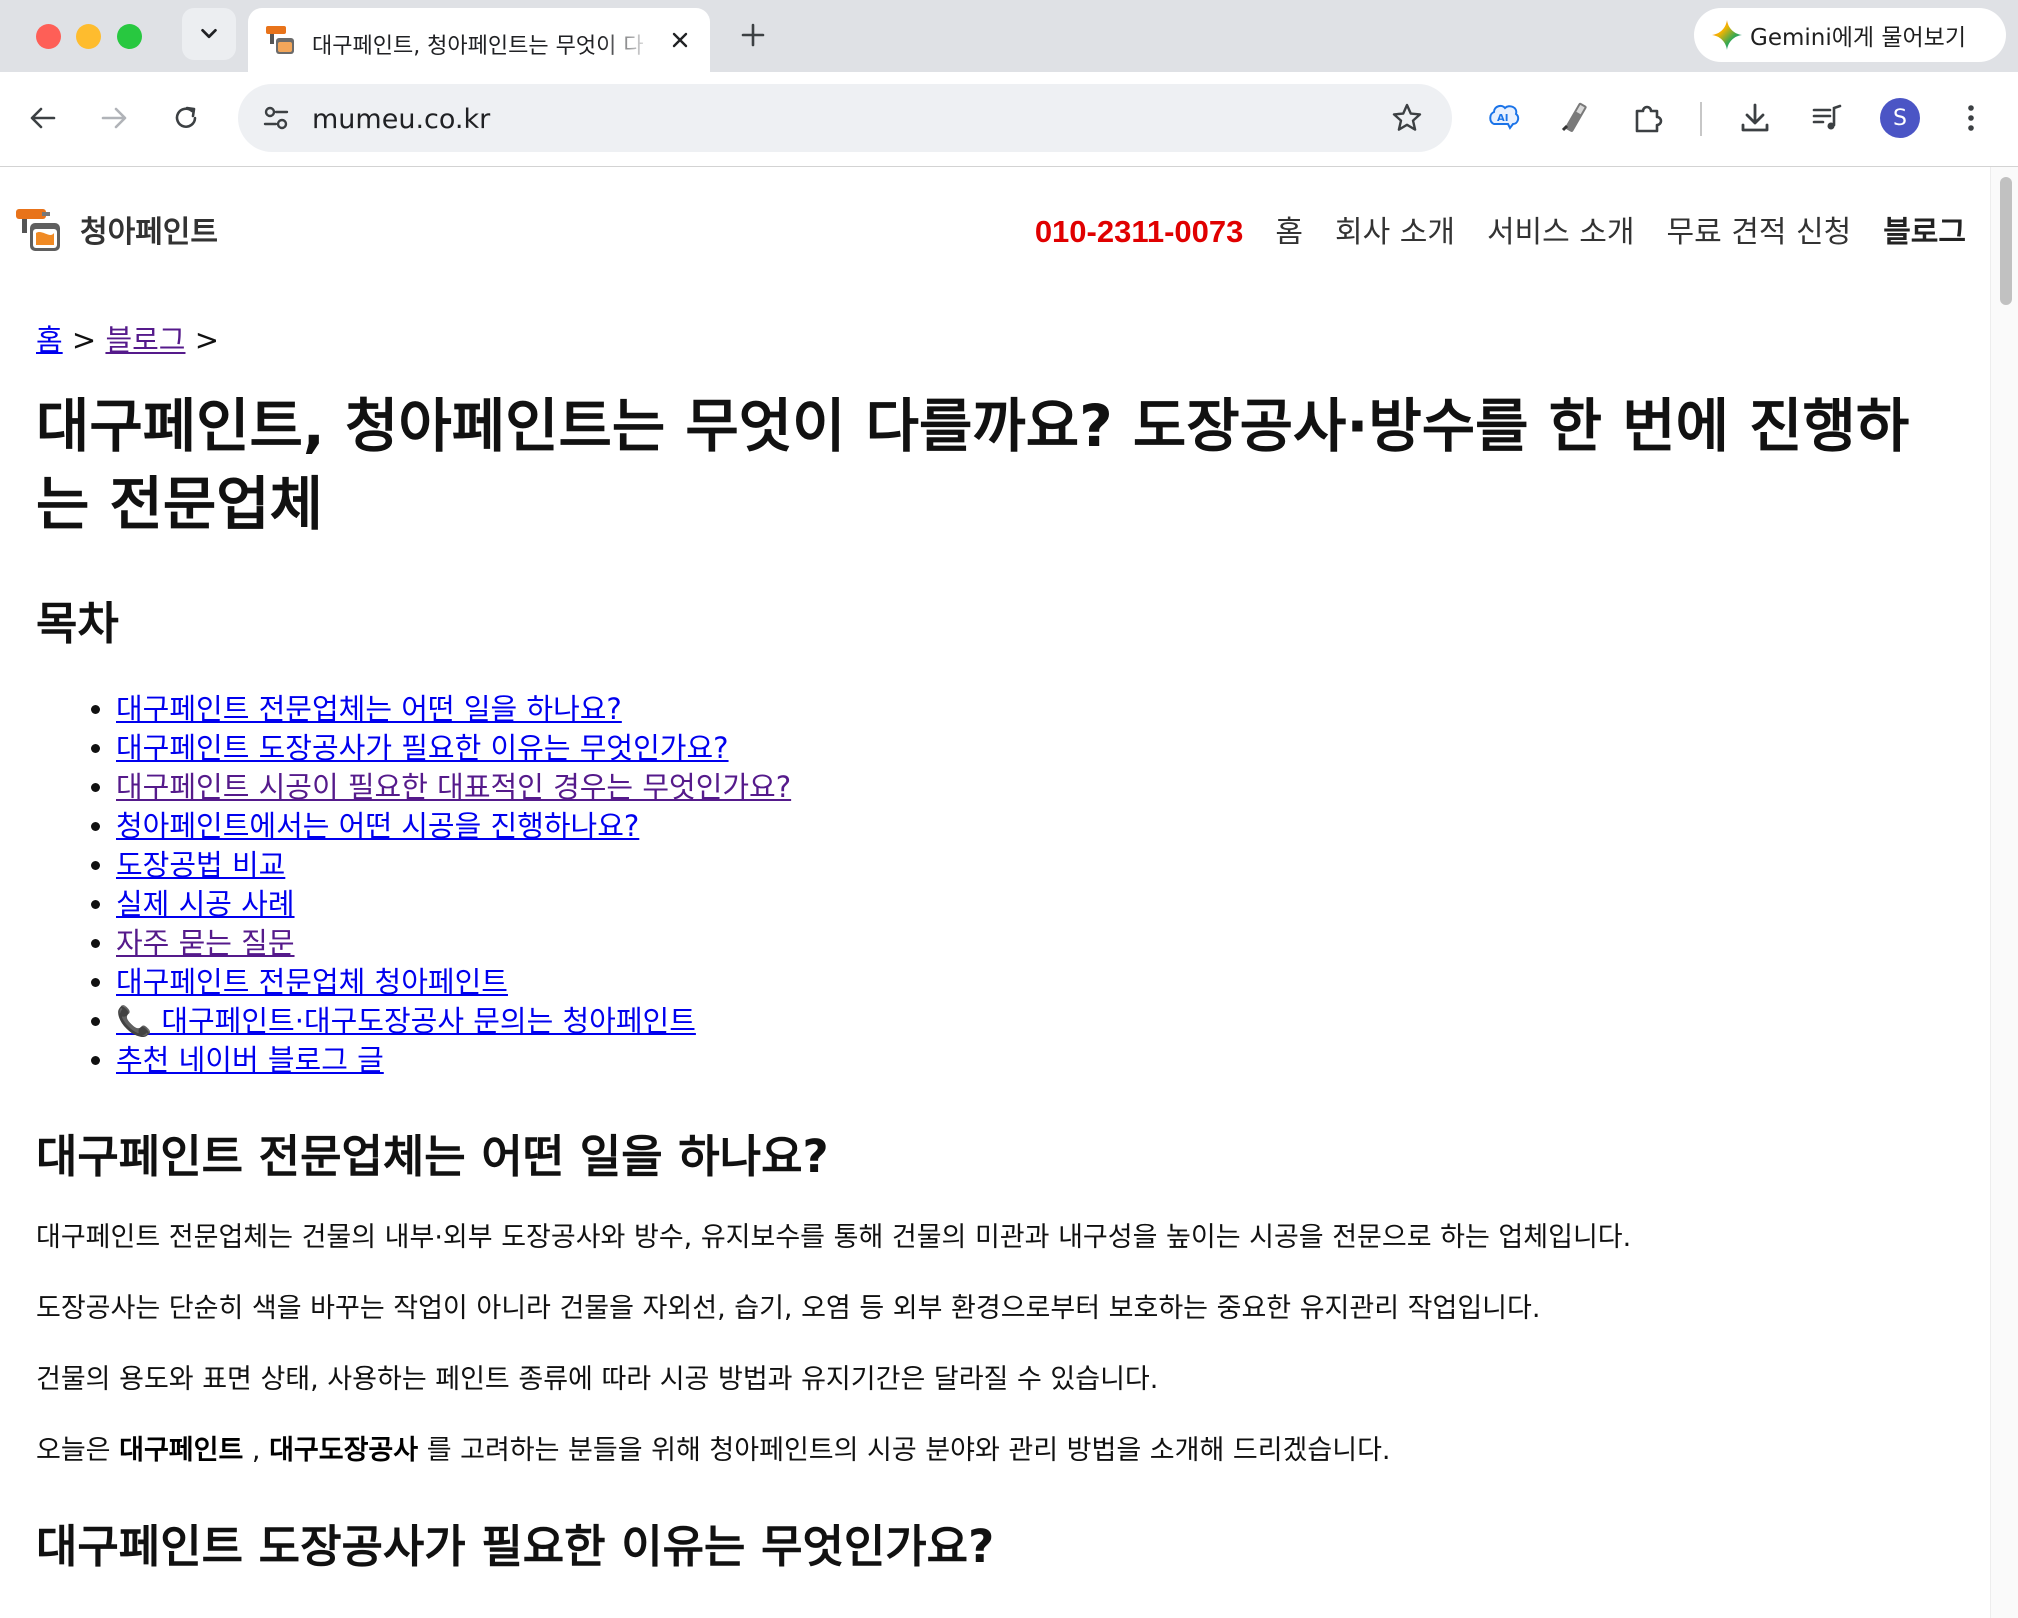 Image resolution: width=2018 pixels, height=1618 pixels. I want to click on toc-link: 대구페인트 도장공사가 필요한 이유는 무엇인가요?, so click(422, 748).